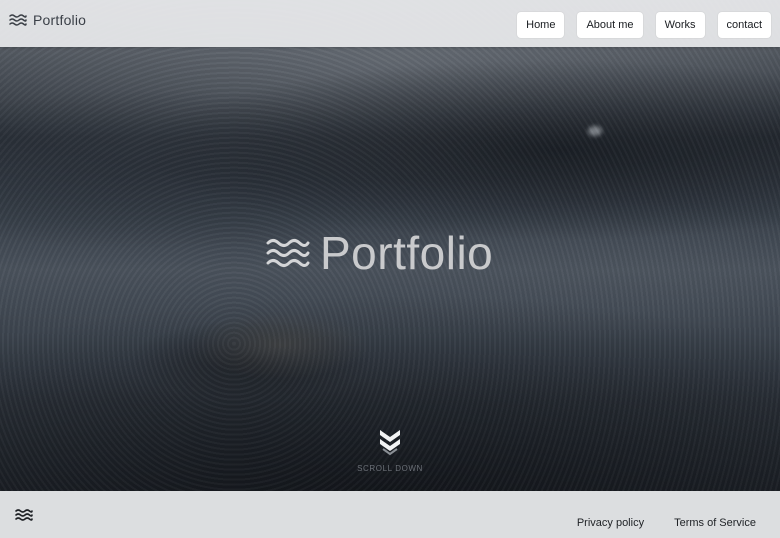  What do you see at coordinates (744, 25) in the screenshot?
I see `nav-contact-button: contact` at bounding box center [744, 25].